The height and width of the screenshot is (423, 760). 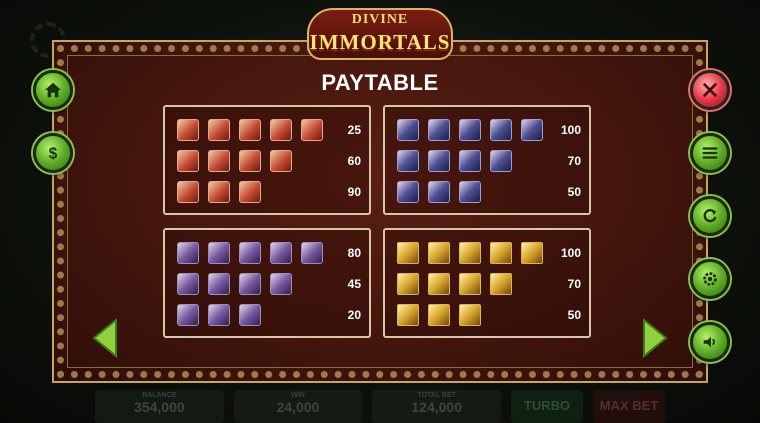 I want to click on max-bet-button: MAX BET, so click(x=629, y=406).